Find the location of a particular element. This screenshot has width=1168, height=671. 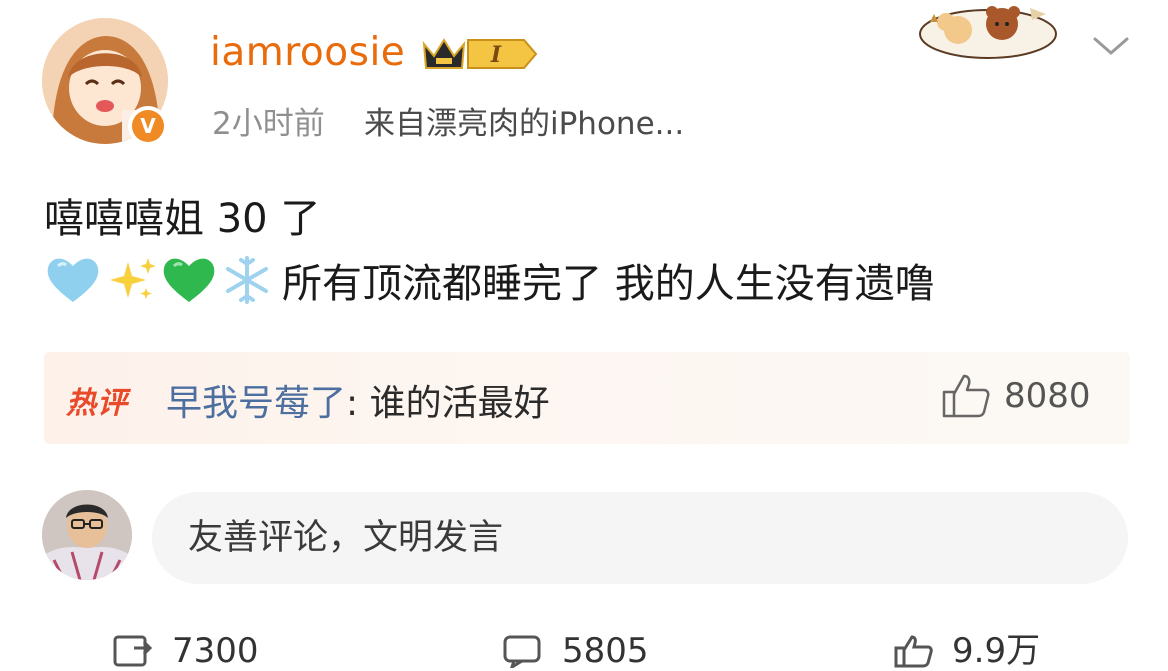

post-text-line2-text: 所有顶流都睡完了 我的人生没有遗噜 is located at coordinates (608, 284).